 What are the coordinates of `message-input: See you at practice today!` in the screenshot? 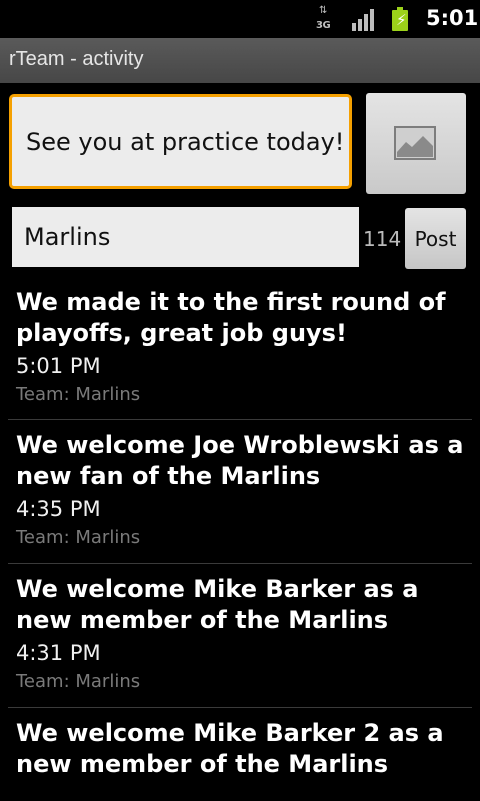 It's located at (180, 141).